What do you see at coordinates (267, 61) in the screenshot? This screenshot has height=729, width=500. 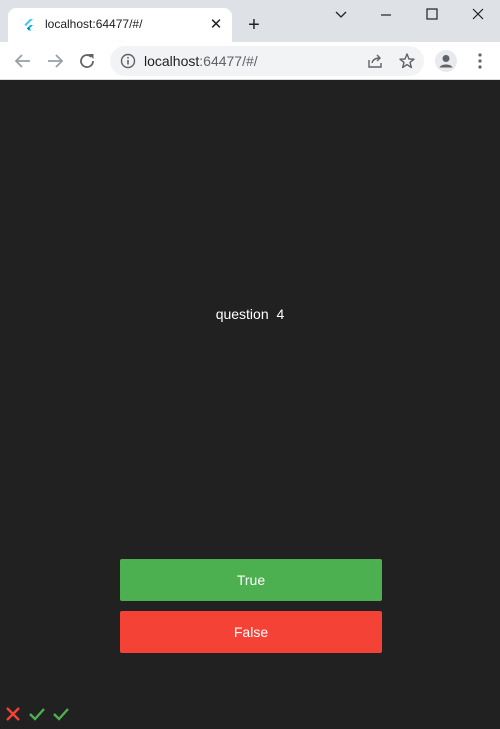 I see `address-bar: localhost:64477/#/` at bounding box center [267, 61].